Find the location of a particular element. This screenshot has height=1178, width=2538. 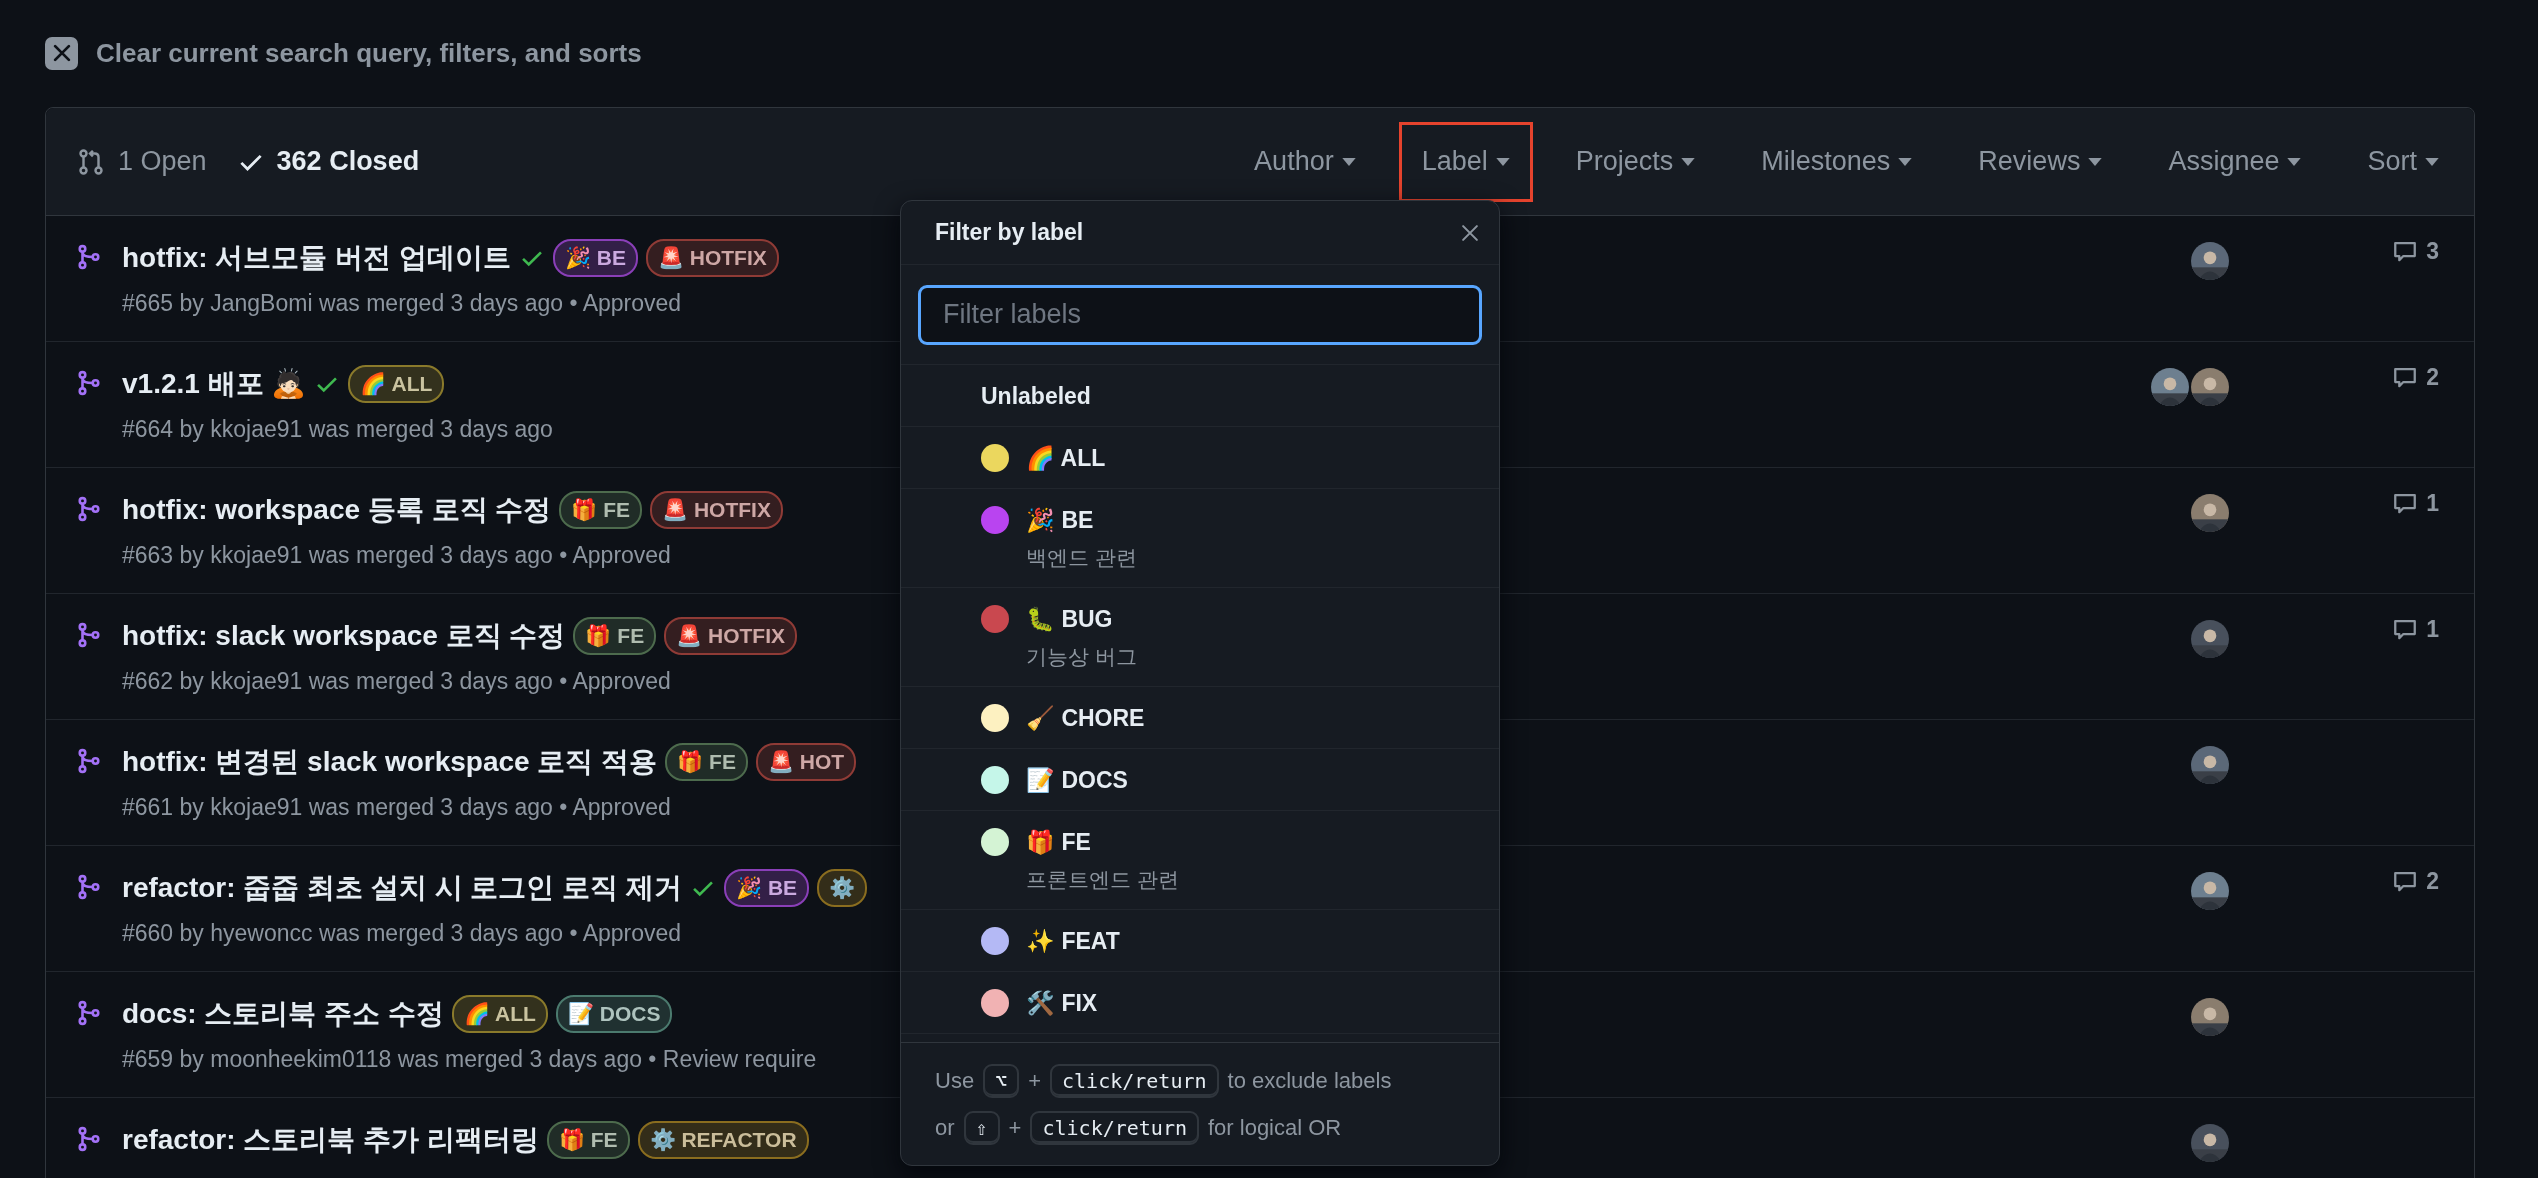

filter-dropdown: Assignee is located at coordinates (2235, 161).